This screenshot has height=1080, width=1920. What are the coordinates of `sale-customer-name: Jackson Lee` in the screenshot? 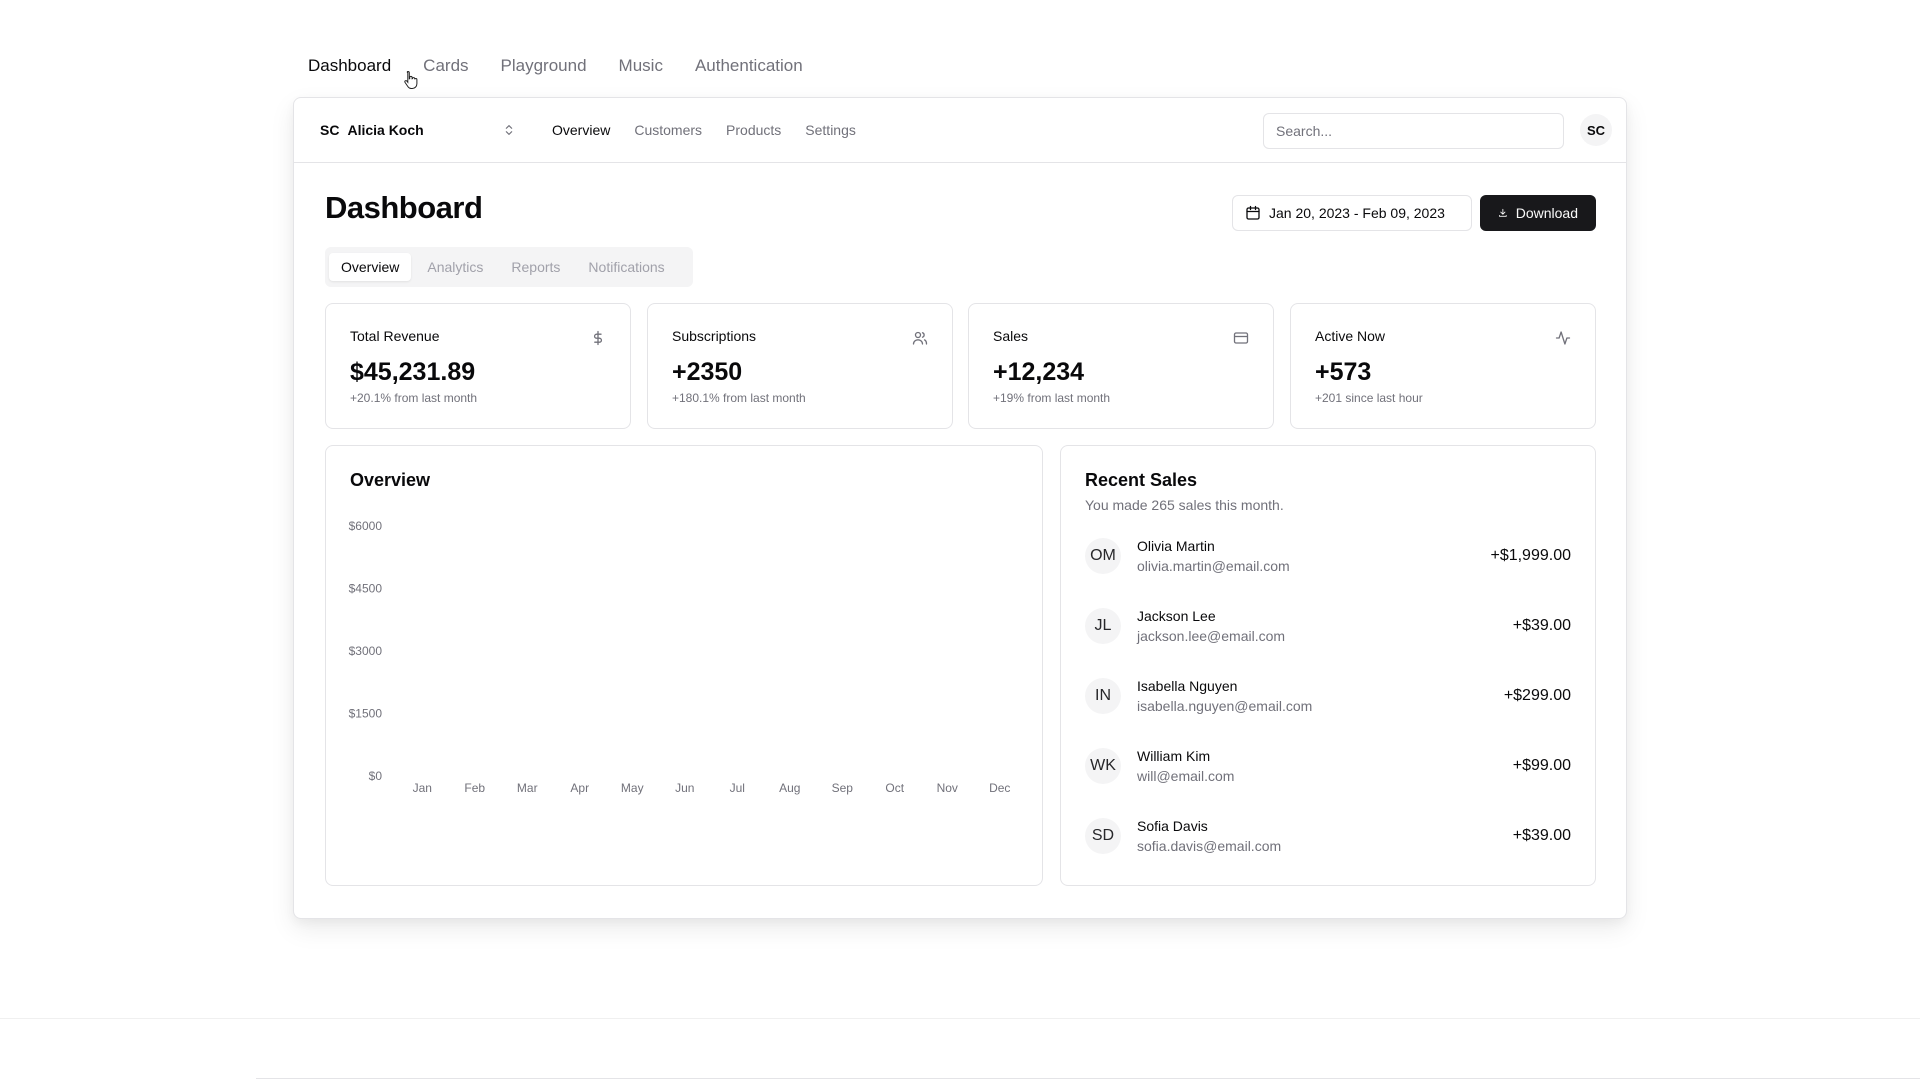 It's located at (1176, 616).